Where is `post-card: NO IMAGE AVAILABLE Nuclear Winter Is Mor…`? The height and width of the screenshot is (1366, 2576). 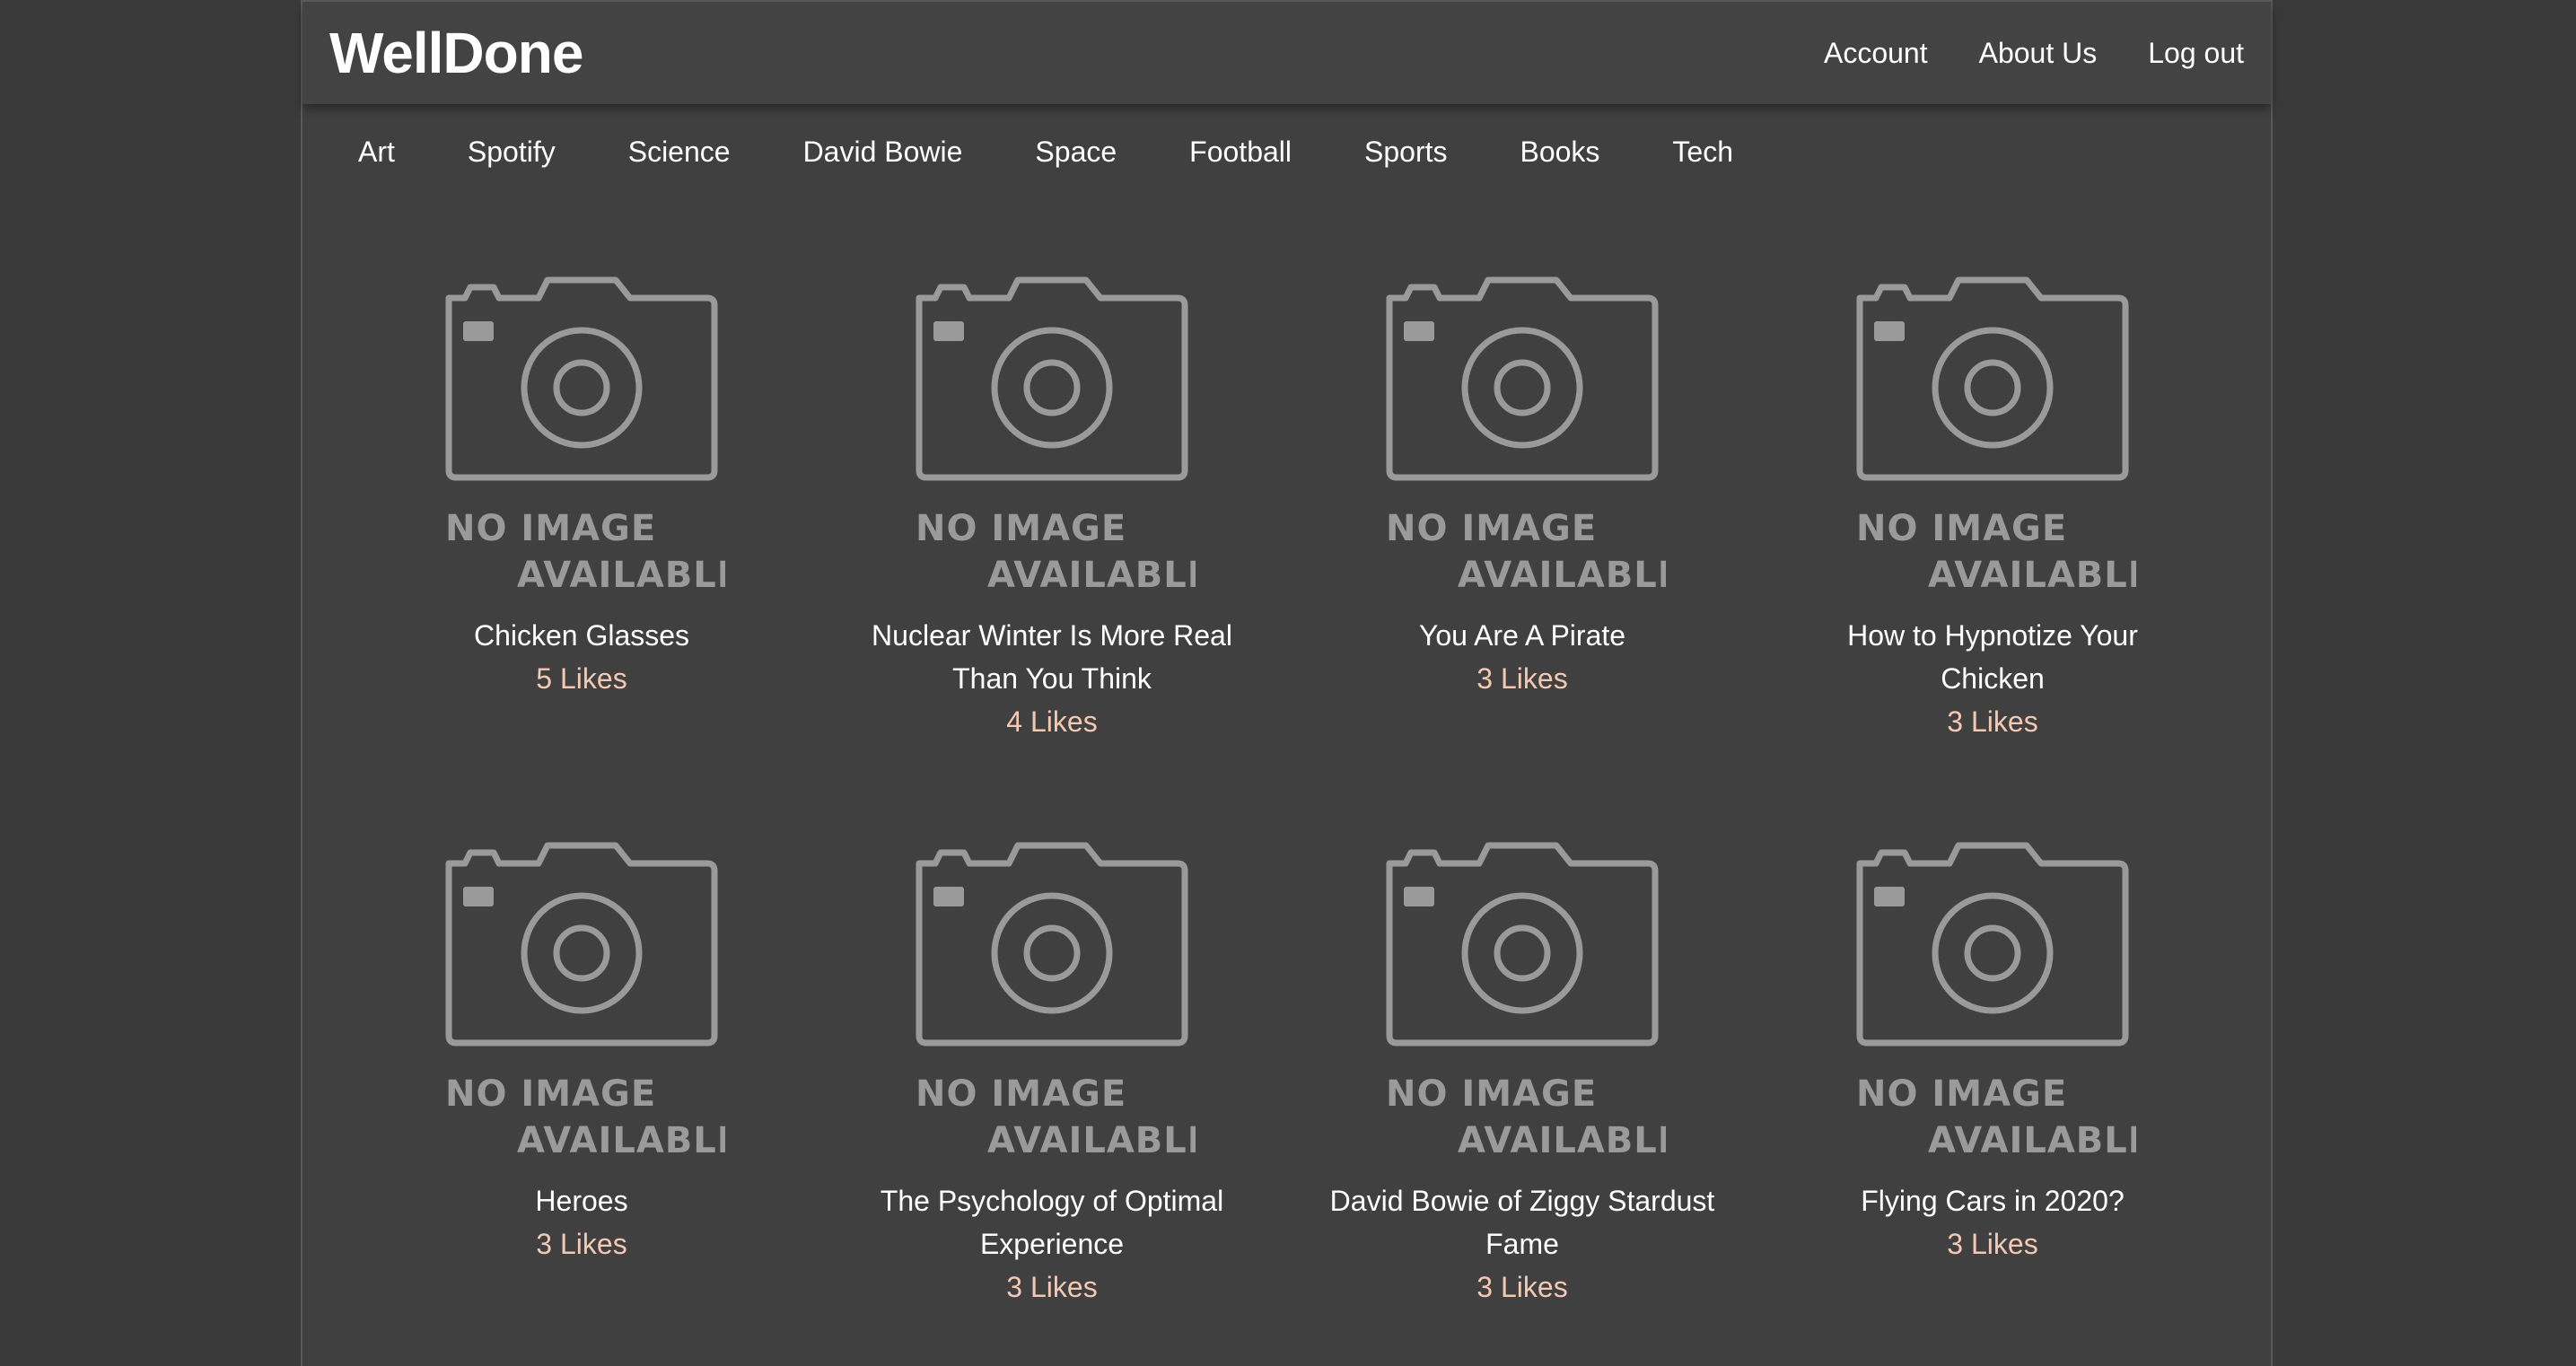
post-card: NO IMAGE AVAILABLE Nuclear Winter Is Mor… is located at coordinates (1051, 507).